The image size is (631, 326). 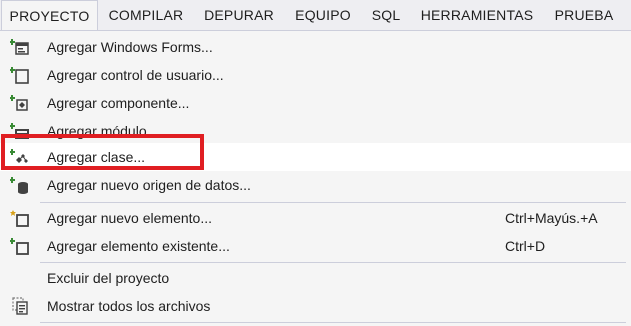 I want to click on menu-item-add-new-item: Agregar nuevo elemento... Ctrl+Mayús.+A, so click(x=315, y=218).